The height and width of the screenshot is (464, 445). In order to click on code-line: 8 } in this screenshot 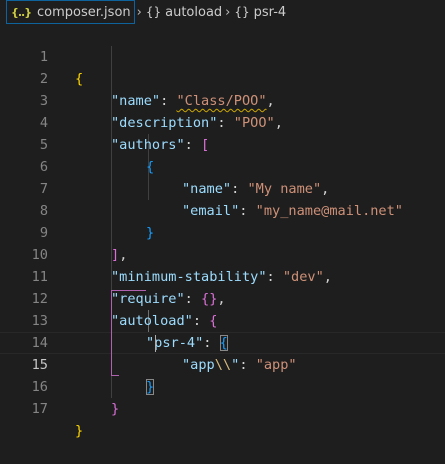, I will do `click(222, 209)`.